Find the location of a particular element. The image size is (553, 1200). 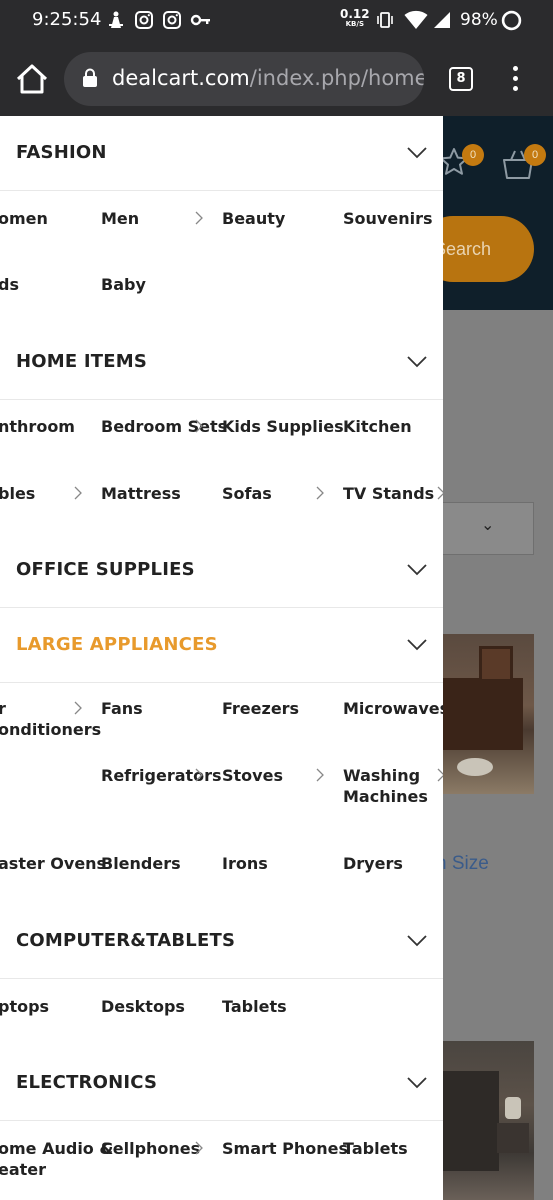

filter-size-link: n Size is located at coordinates (462, 864).